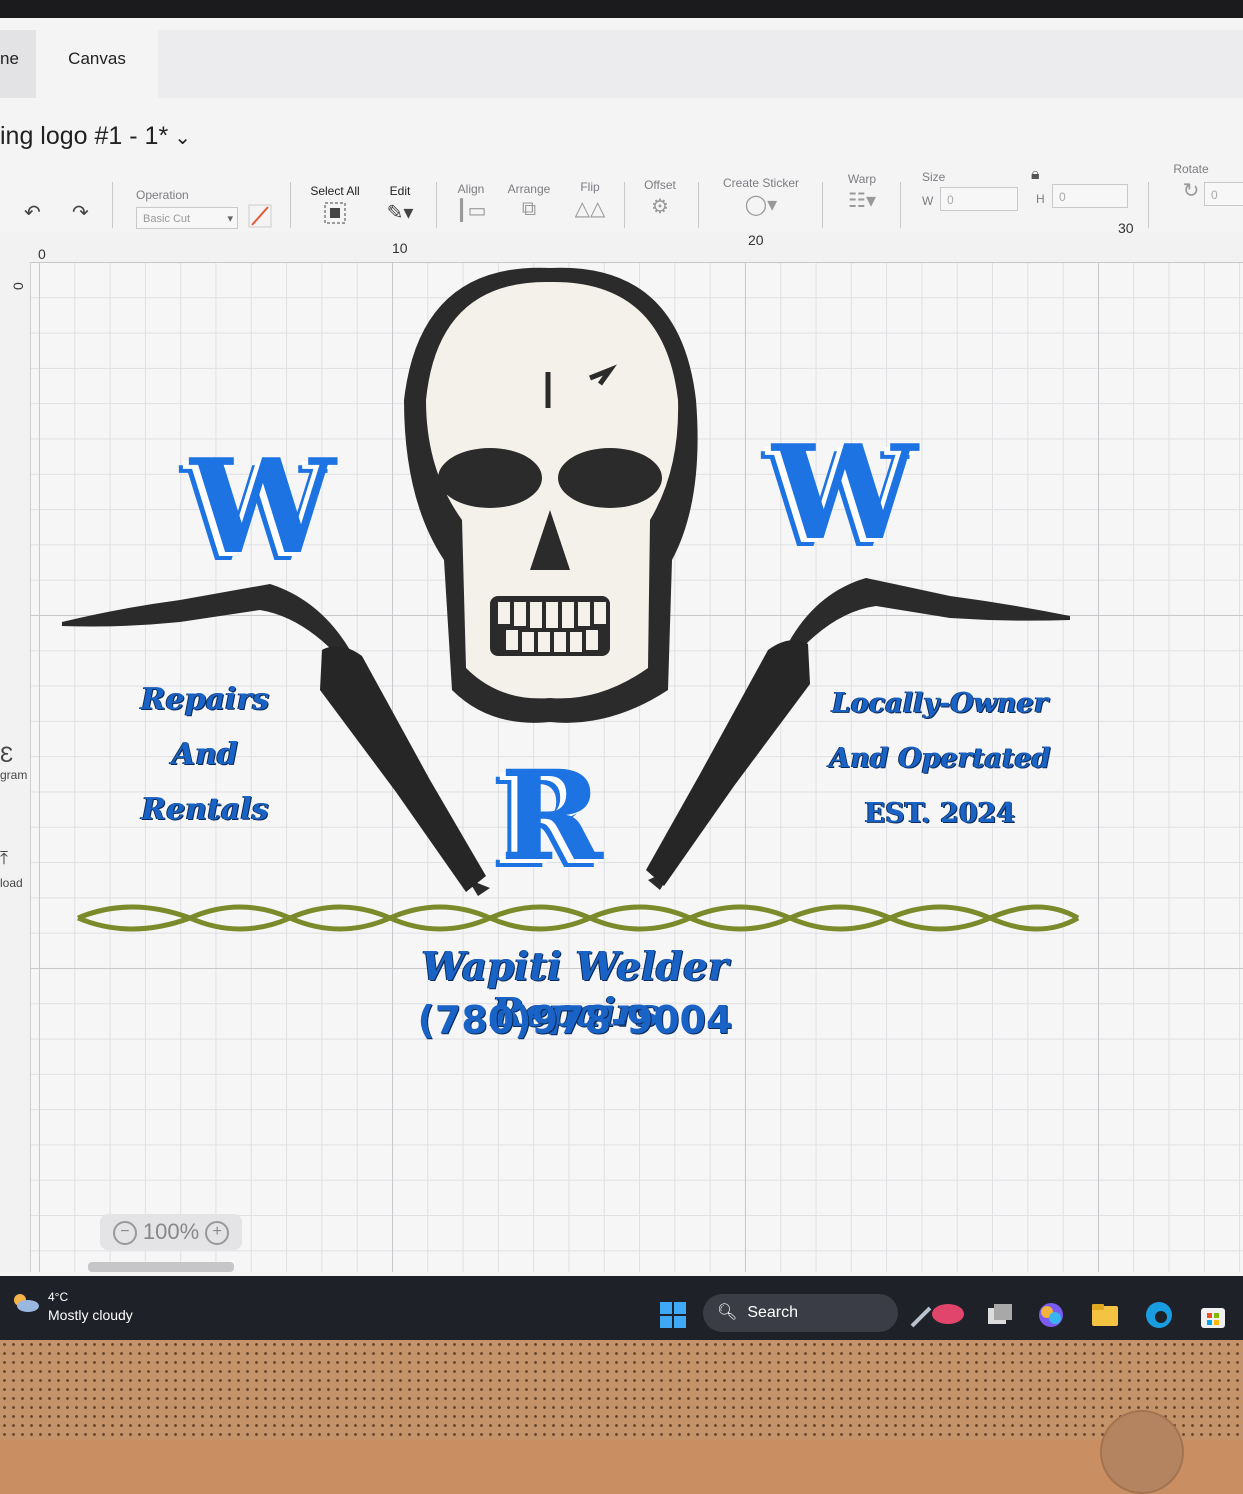  Describe the element at coordinates (217, 1233) in the screenshot. I see `zoom-in-icon: +` at that location.